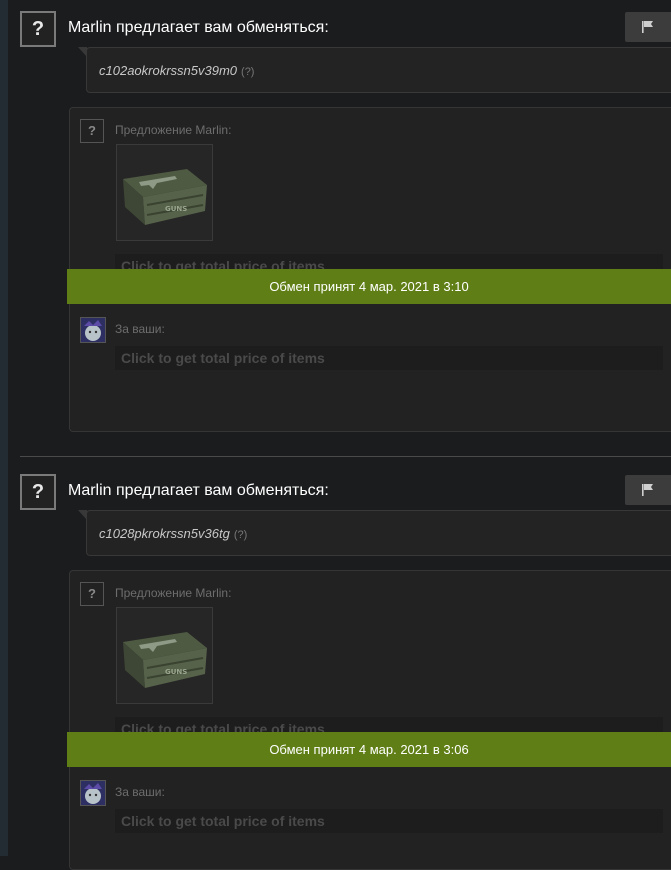 The image size is (671, 870). What do you see at coordinates (374, 533) in the screenshot?
I see `offer-message: c1028pkrokrssn5v36tg (?)` at bounding box center [374, 533].